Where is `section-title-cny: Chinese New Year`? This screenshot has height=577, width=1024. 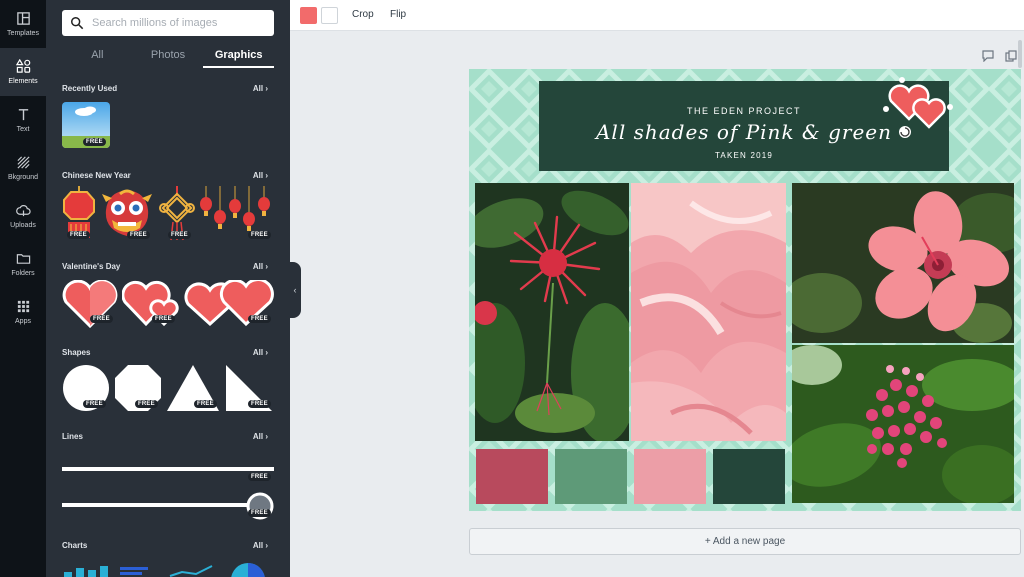
section-title-cny: Chinese New Year is located at coordinates (96, 175).